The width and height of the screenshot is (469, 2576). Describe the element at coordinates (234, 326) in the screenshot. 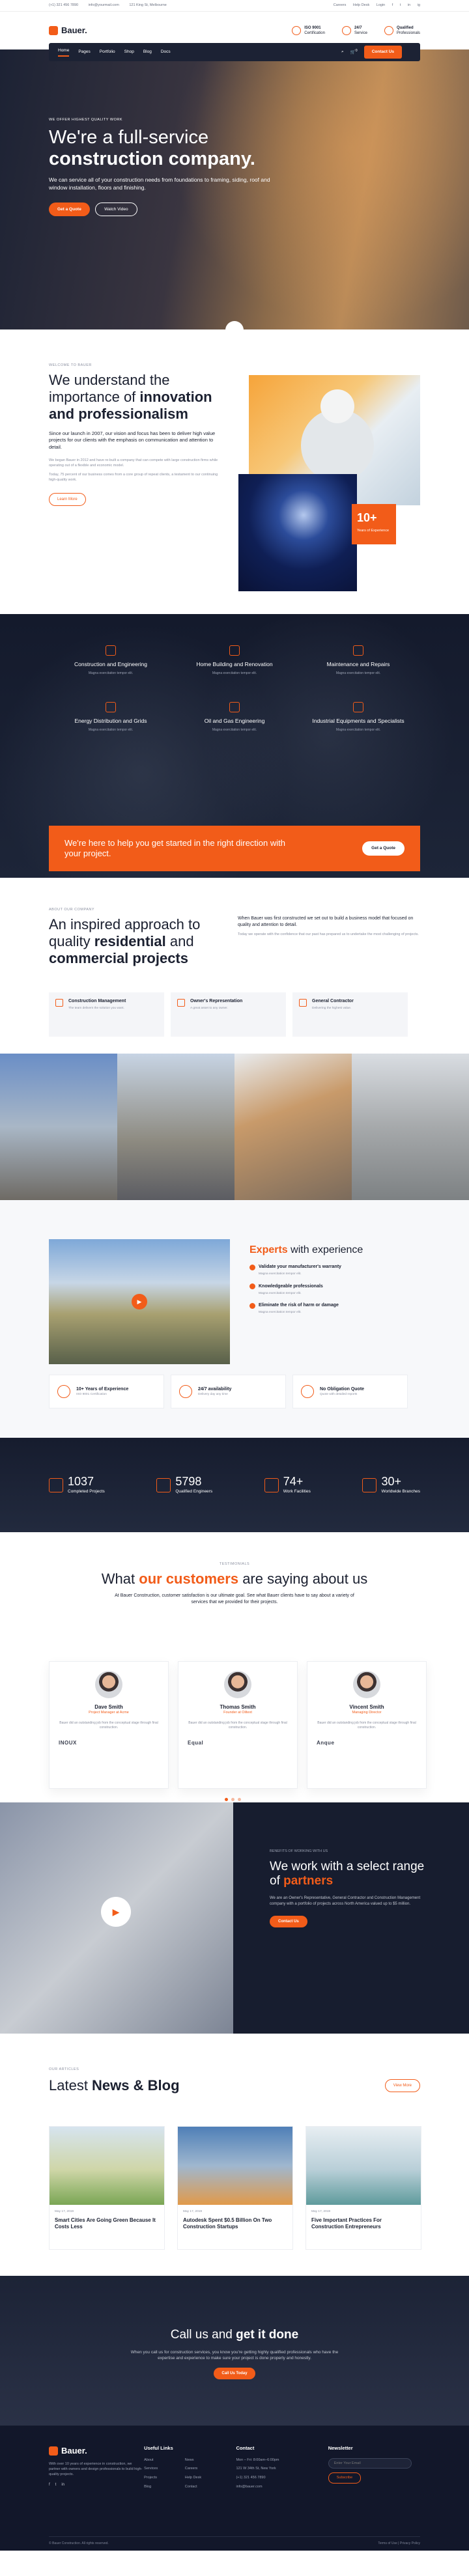

I see `chevron-down-icon: ⌄` at that location.